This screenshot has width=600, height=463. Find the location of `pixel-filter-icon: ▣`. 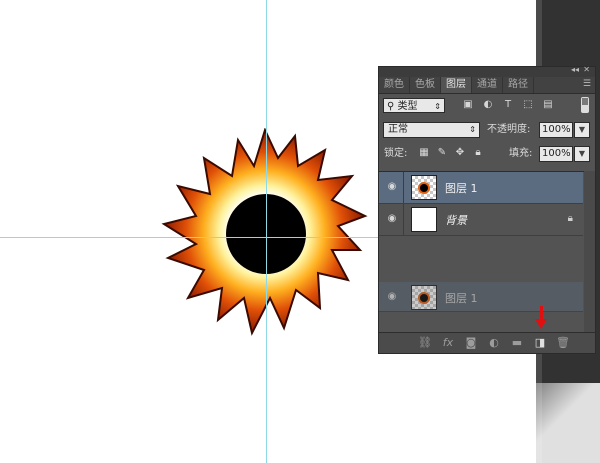

pixel-filter-icon: ▣ is located at coordinates (468, 105).